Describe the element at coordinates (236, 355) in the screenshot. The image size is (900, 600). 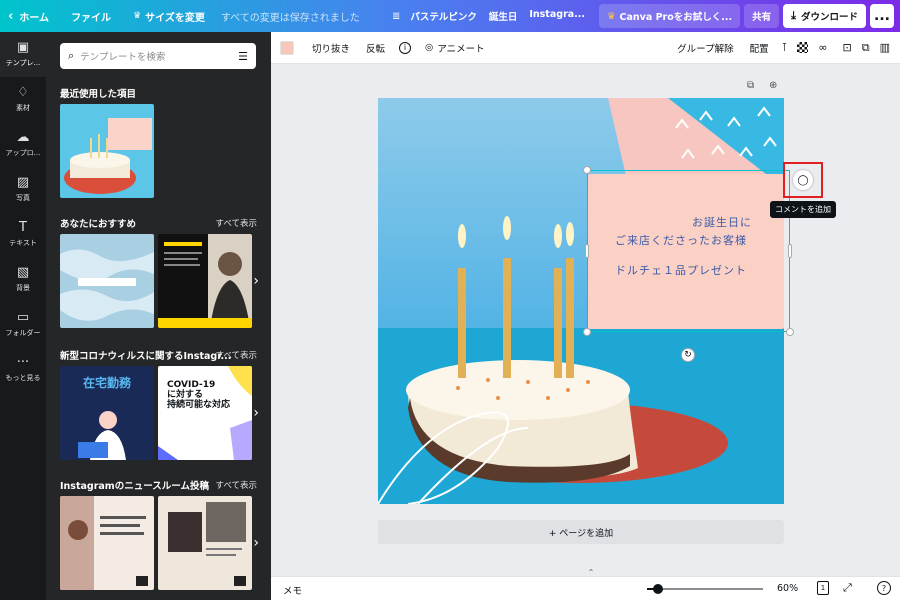
I see `covid-see-all: すべて表示` at that location.